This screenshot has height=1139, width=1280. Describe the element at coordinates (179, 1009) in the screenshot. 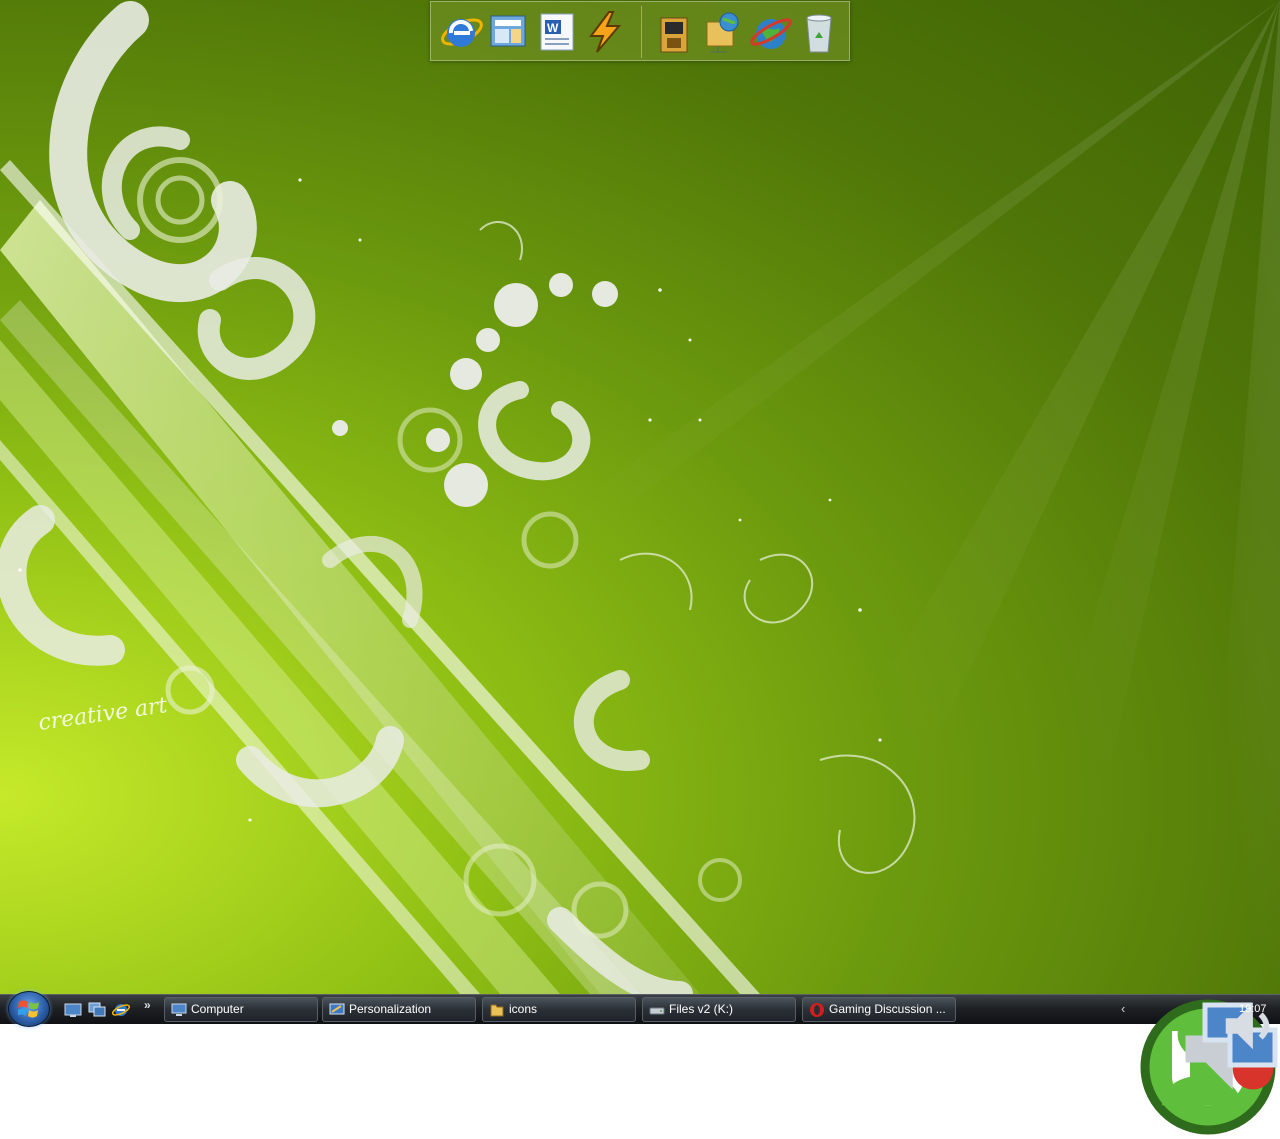

I see `computer-icon` at that location.